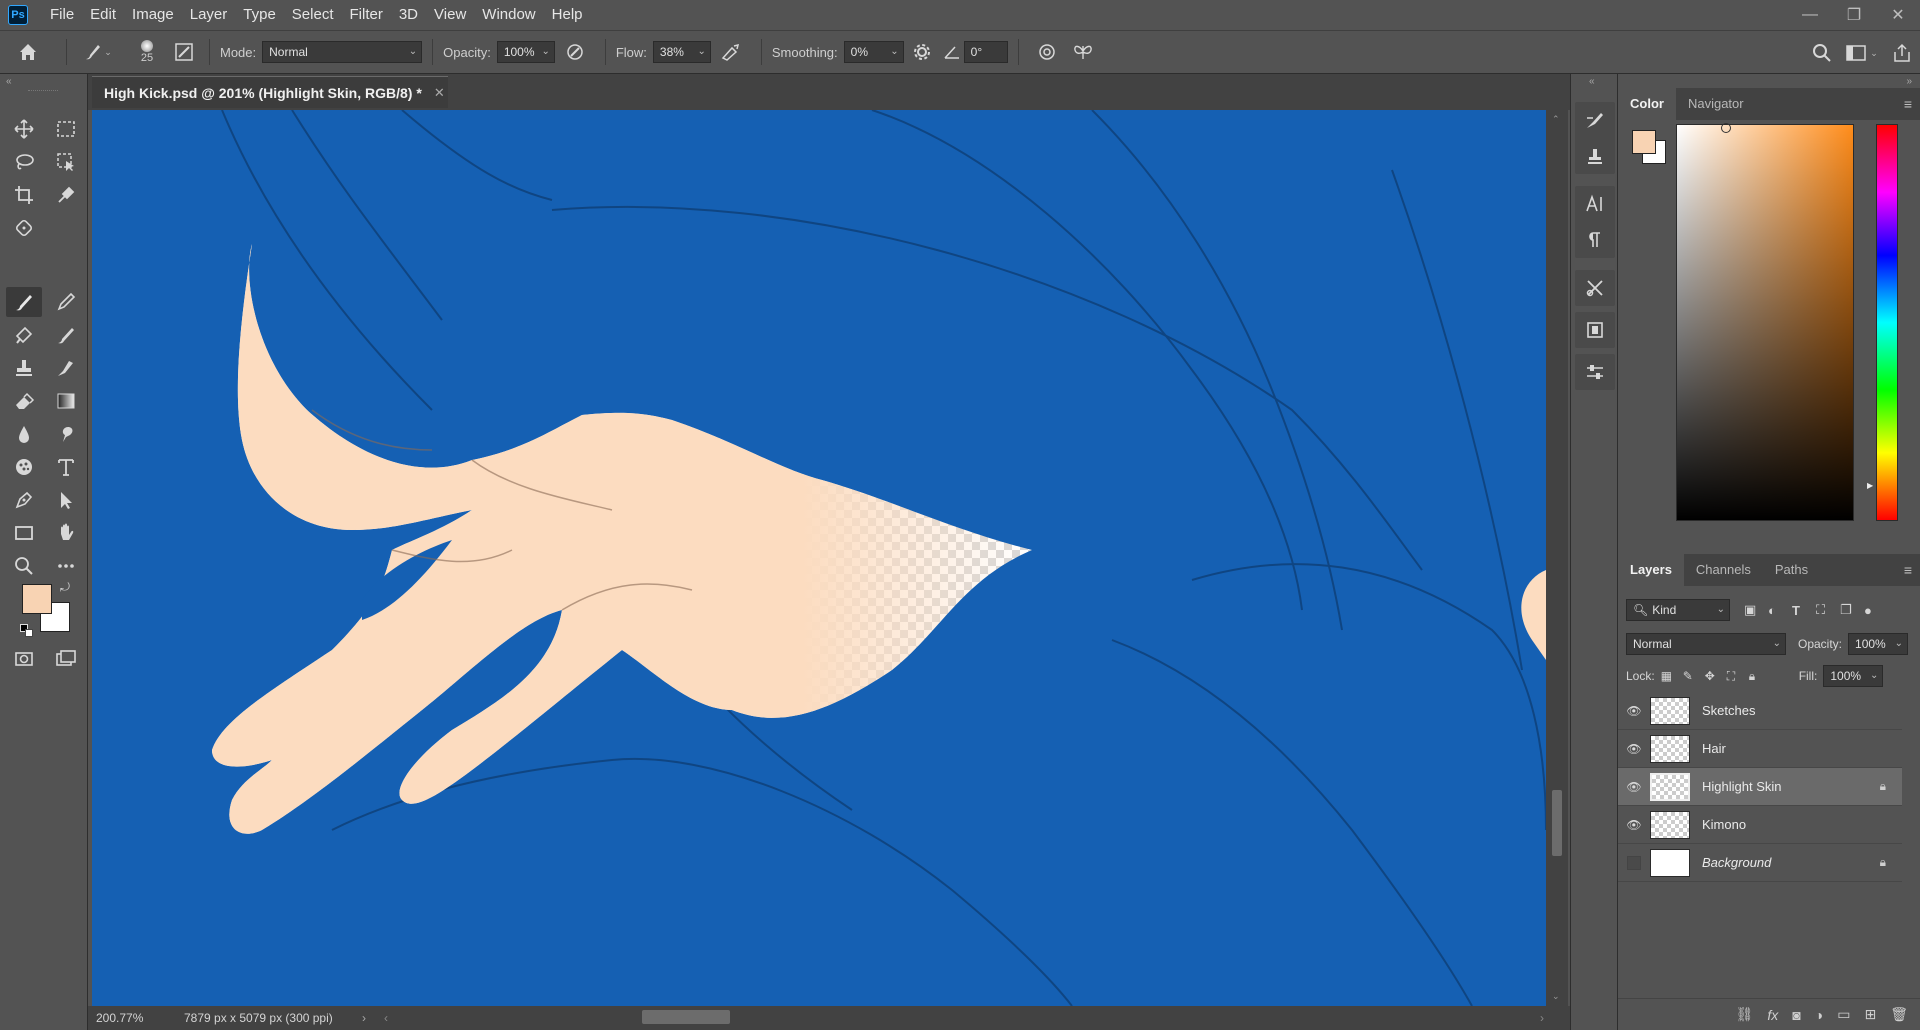 This screenshot has width=1920, height=1030. Describe the element at coordinates (1796, 1015) in the screenshot. I see `add-mask-icon: ◙` at that location.